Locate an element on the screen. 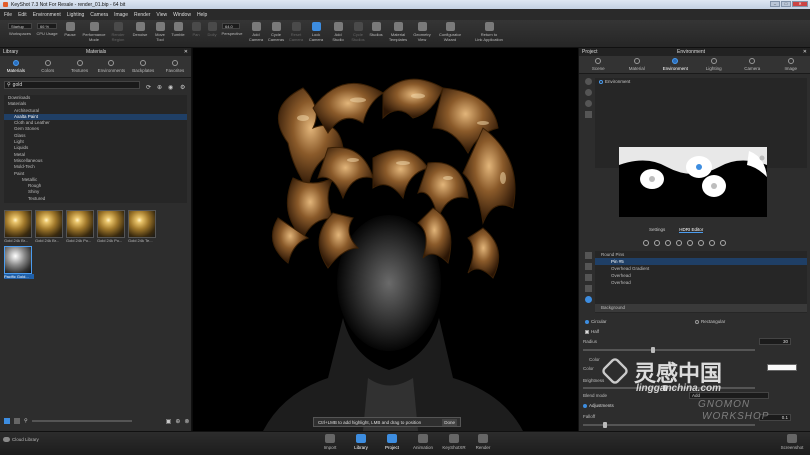 Image resolution: width=810 pixels, height=455 pixels. radius-slider-handle is located at coordinates (653, 350).